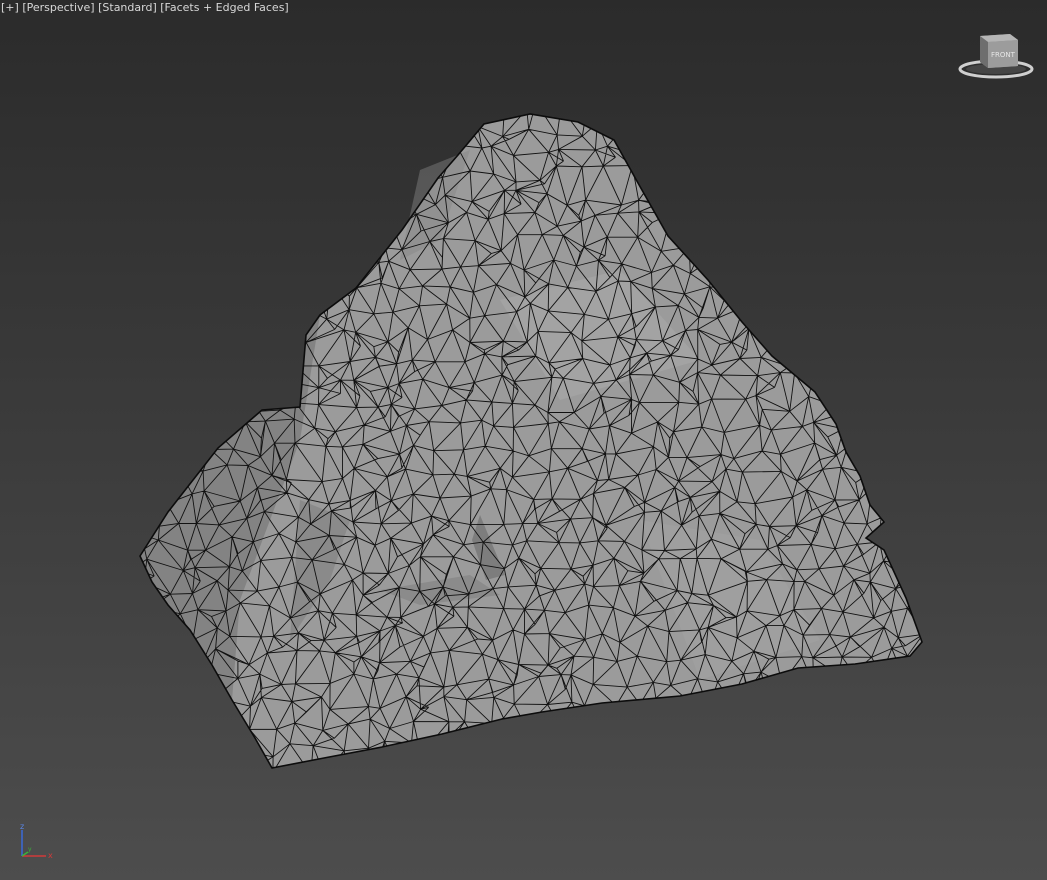 This screenshot has width=1047, height=880. What do you see at coordinates (1003, 55) in the screenshot?
I see `viewcube-face-label: FRONT` at bounding box center [1003, 55].